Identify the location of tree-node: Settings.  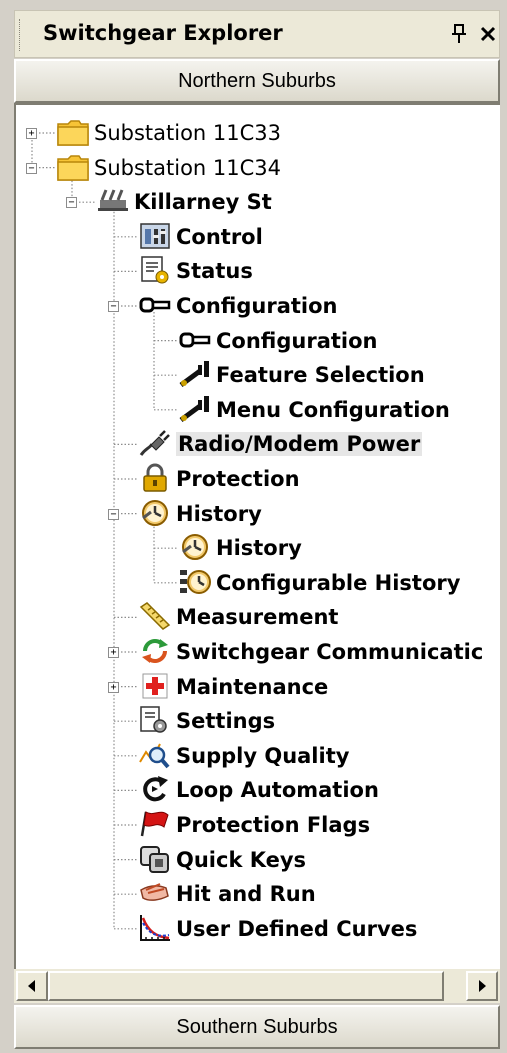
(206, 721).